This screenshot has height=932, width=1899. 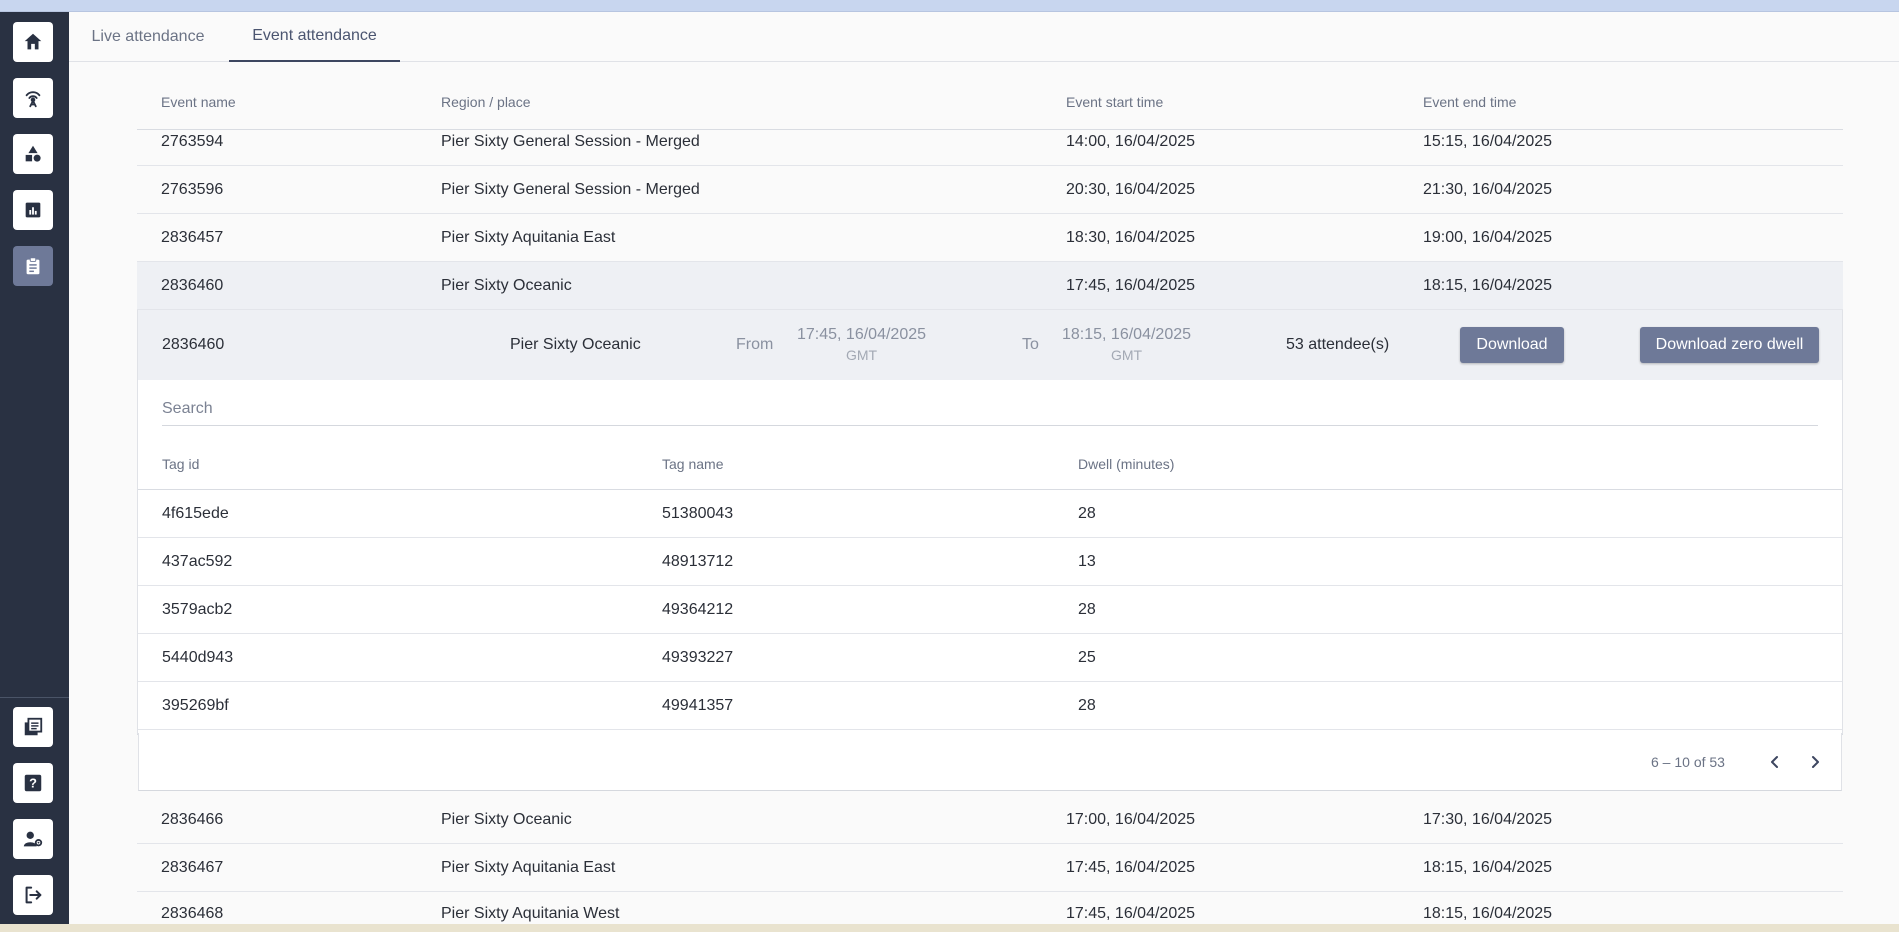 What do you see at coordinates (192, 913) in the screenshot?
I see `event-name-cell: 2836468` at bounding box center [192, 913].